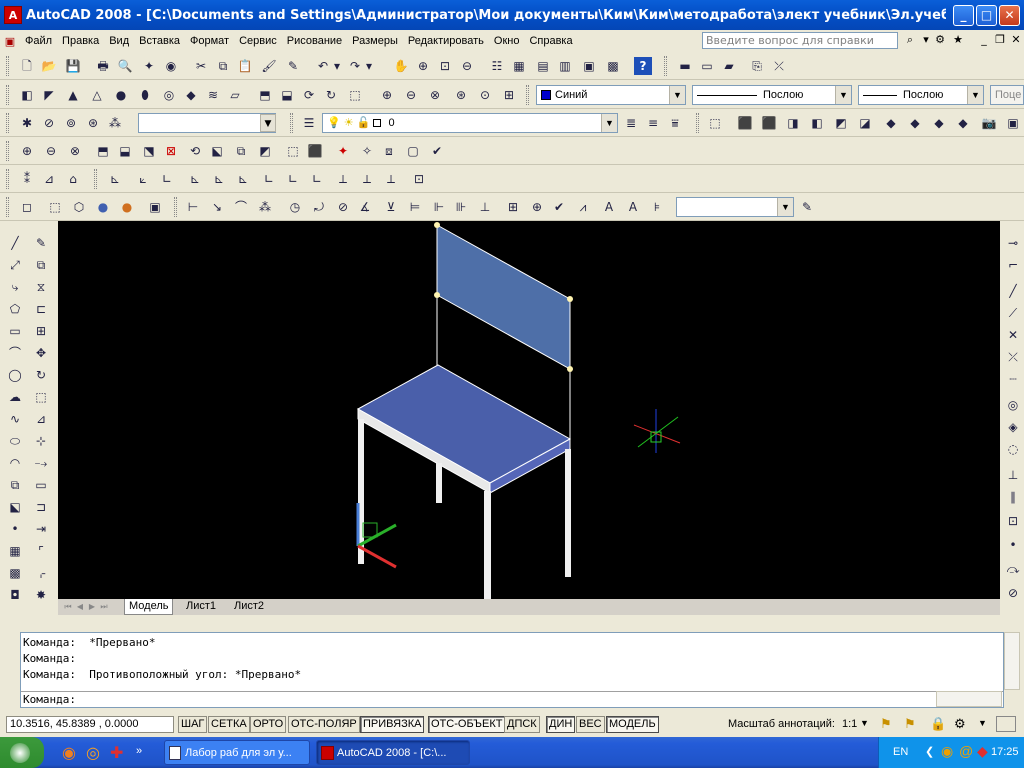 The height and width of the screenshot is (768, 1024). Describe the element at coordinates (437, 151) in the screenshot. I see `check-icon: ✔` at that location.